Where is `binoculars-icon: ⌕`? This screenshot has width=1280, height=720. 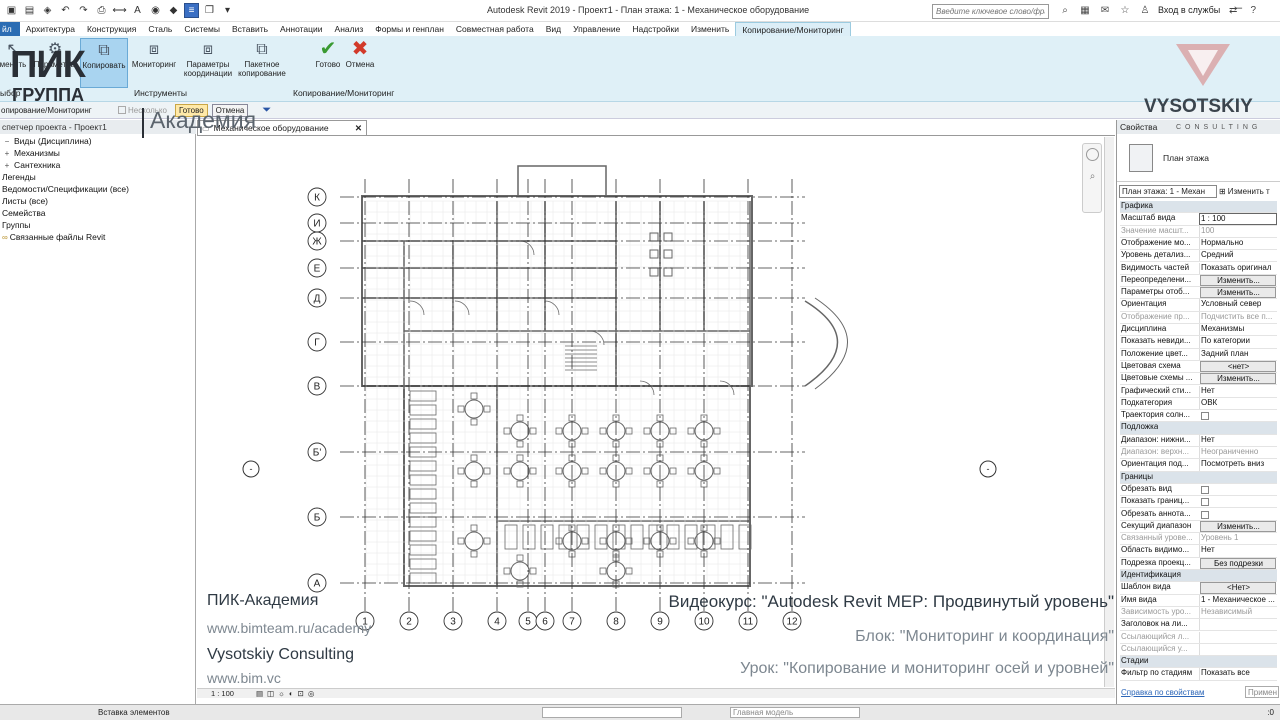
binoculars-icon: ⌕ is located at coordinates (1065, 10).